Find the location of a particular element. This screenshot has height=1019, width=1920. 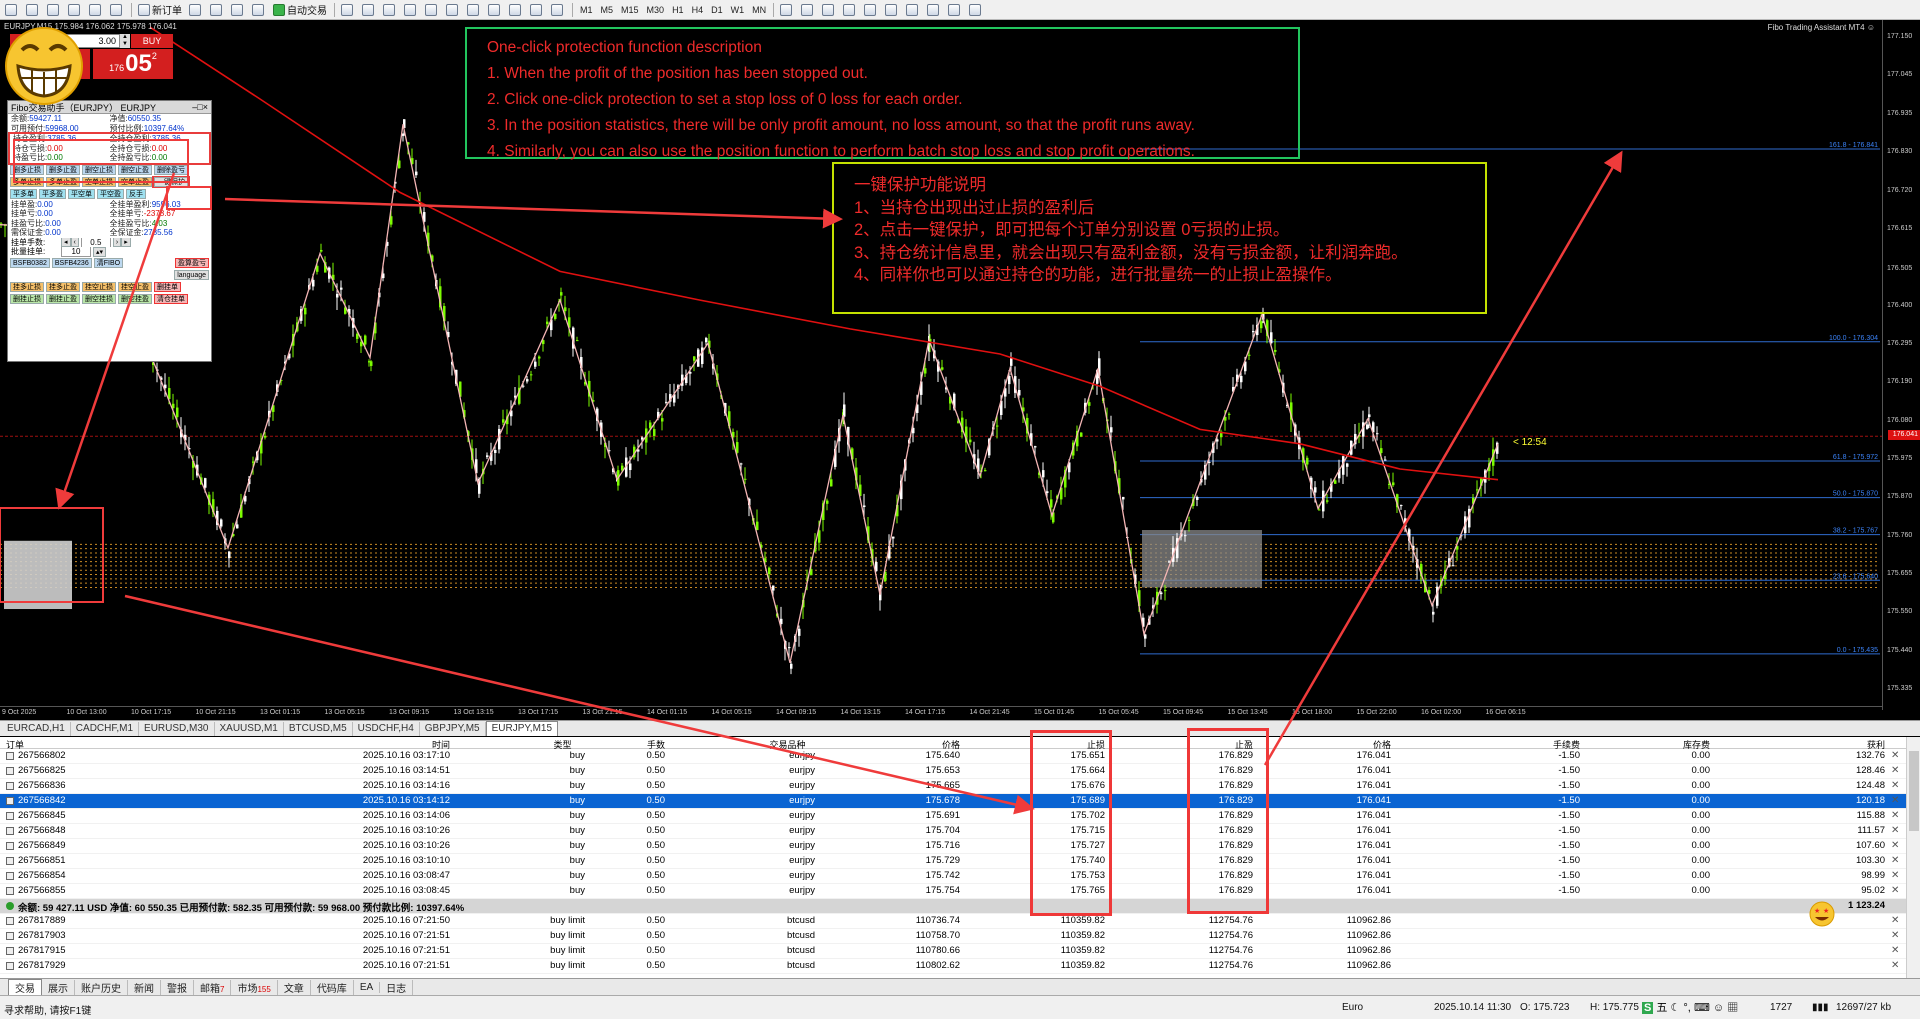

panel-button: 删空止盈 is located at coordinates (135, 169).